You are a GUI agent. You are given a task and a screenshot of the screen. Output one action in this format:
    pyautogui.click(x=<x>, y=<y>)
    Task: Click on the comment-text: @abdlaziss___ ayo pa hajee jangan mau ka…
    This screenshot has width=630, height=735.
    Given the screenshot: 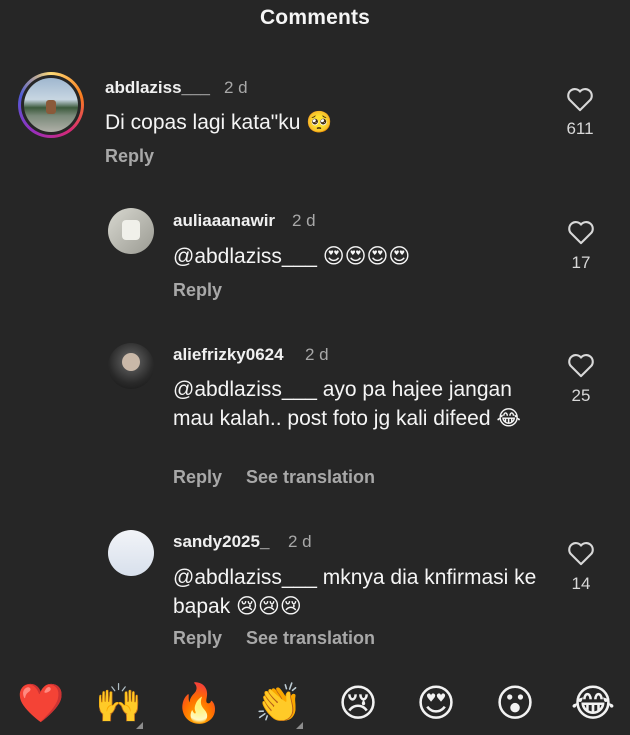 What is the action you would take?
    pyautogui.click(x=347, y=404)
    